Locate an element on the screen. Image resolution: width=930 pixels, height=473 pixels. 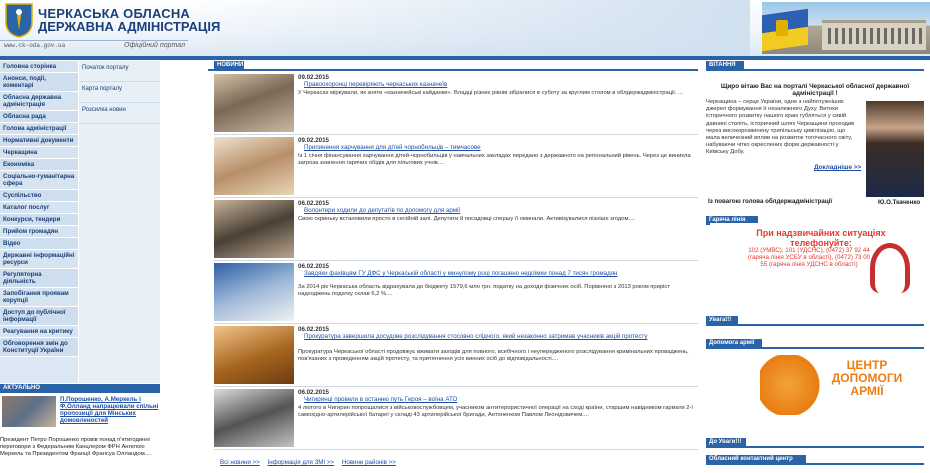
header-gradient is located at coordinates (470, 29).